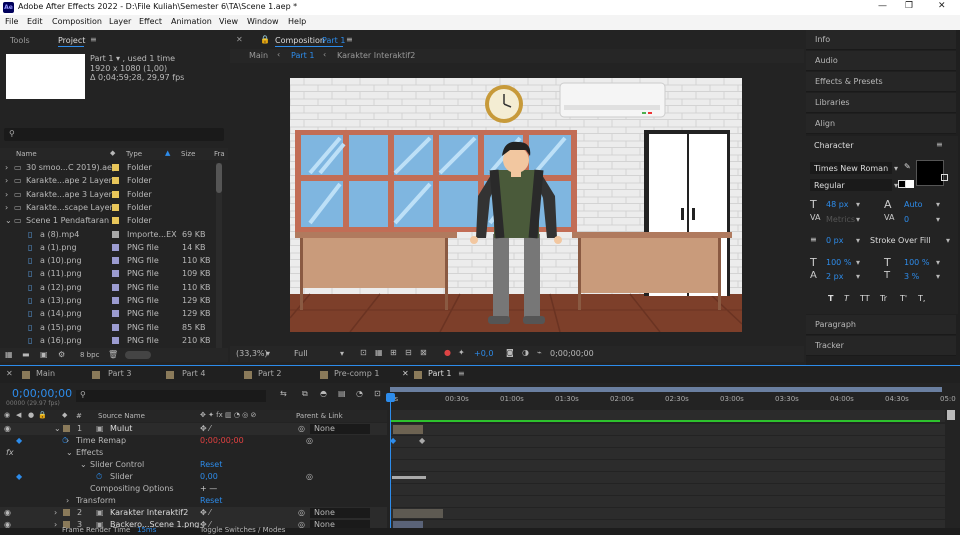 The image size is (960, 535). Describe the element at coordinates (906, 219) in the screenshot. I see `tracking-value: 0` at that location.